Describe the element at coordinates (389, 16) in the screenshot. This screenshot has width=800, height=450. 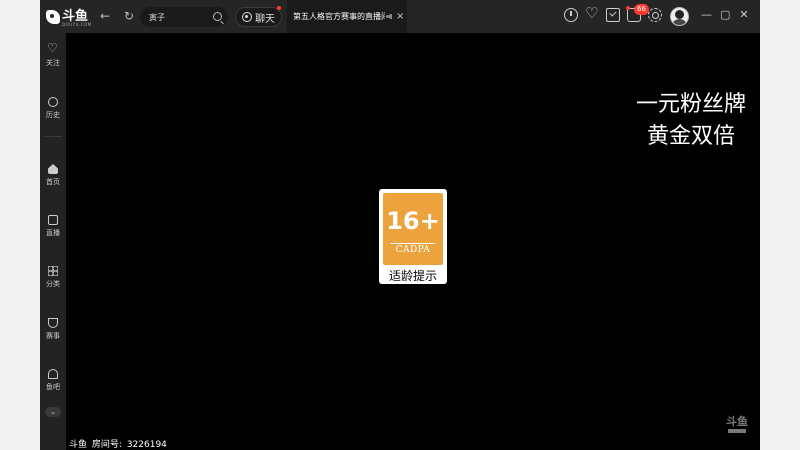
I see `speaker-icon` at that location.